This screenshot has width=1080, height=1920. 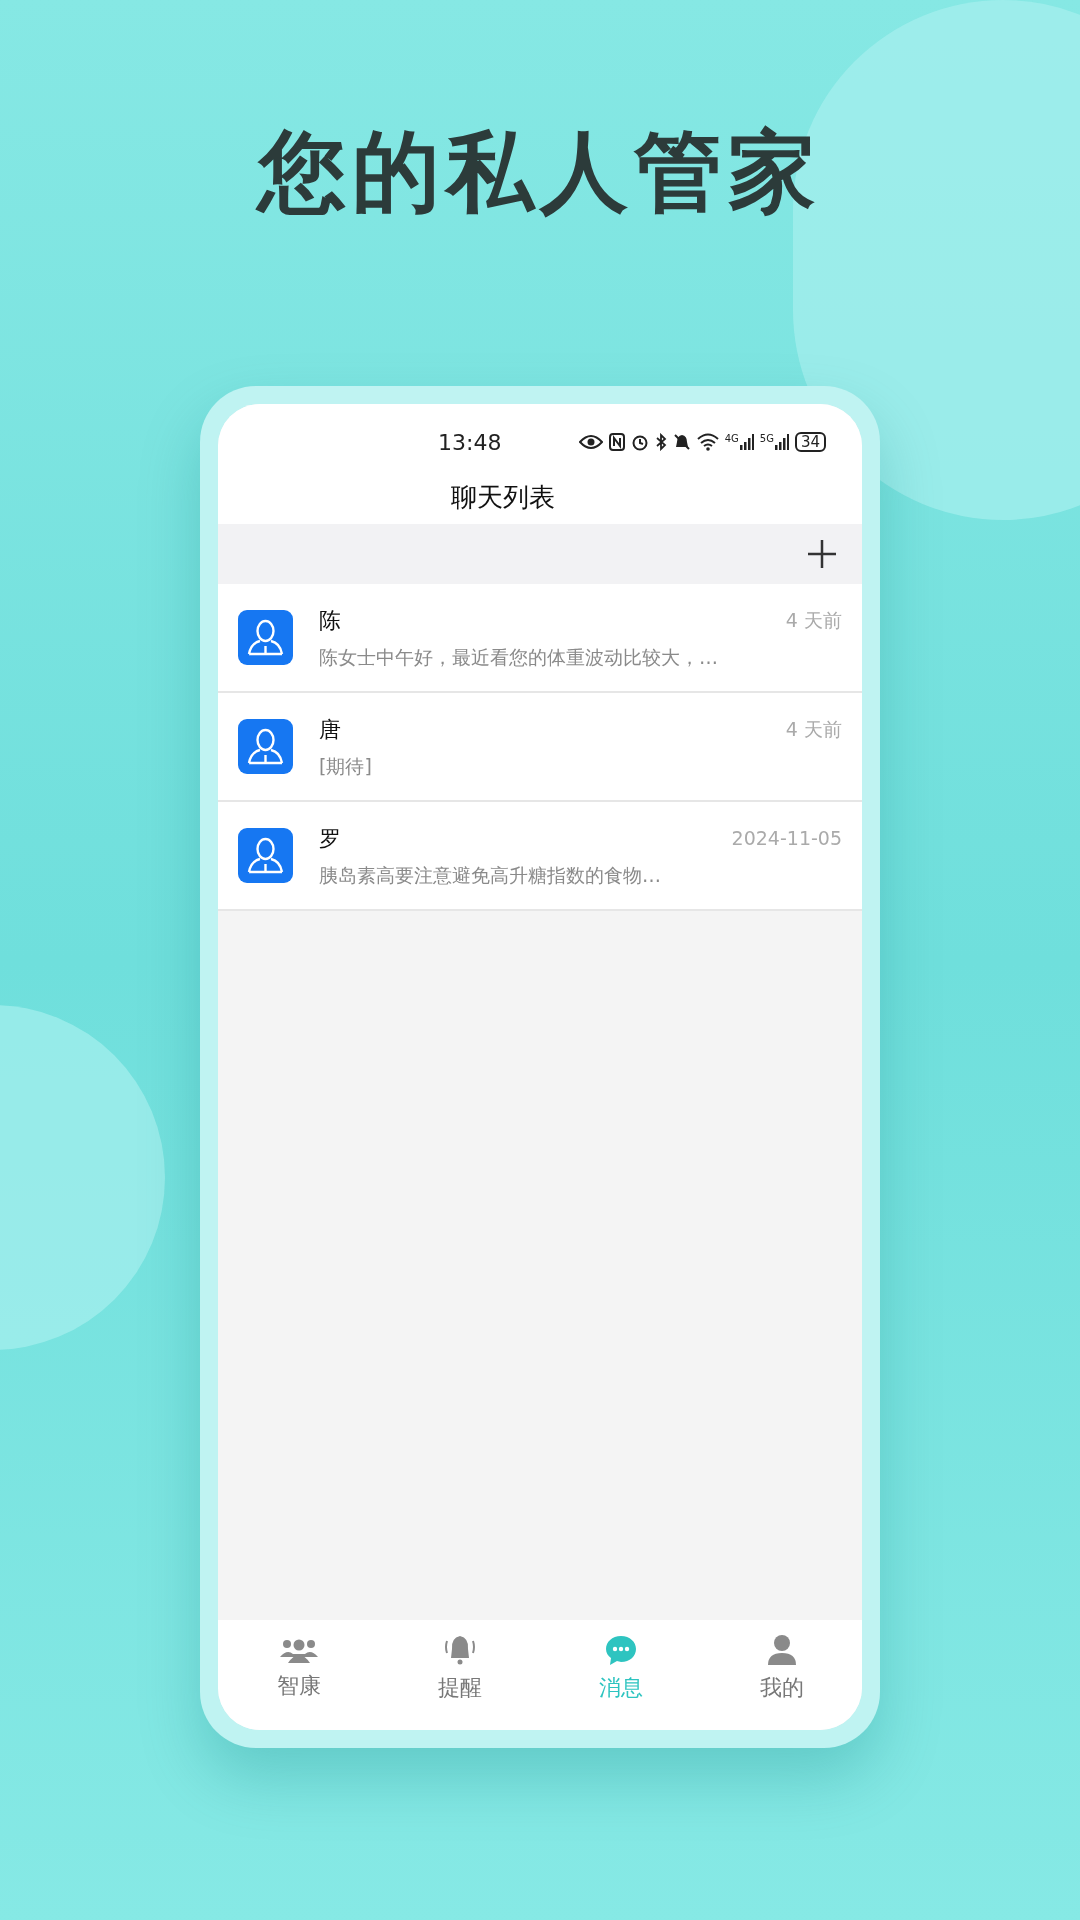 What do you see at coordinates (639, 442) in the screenshot?
I see `alarm-icon` at bounding box center [639, 442].